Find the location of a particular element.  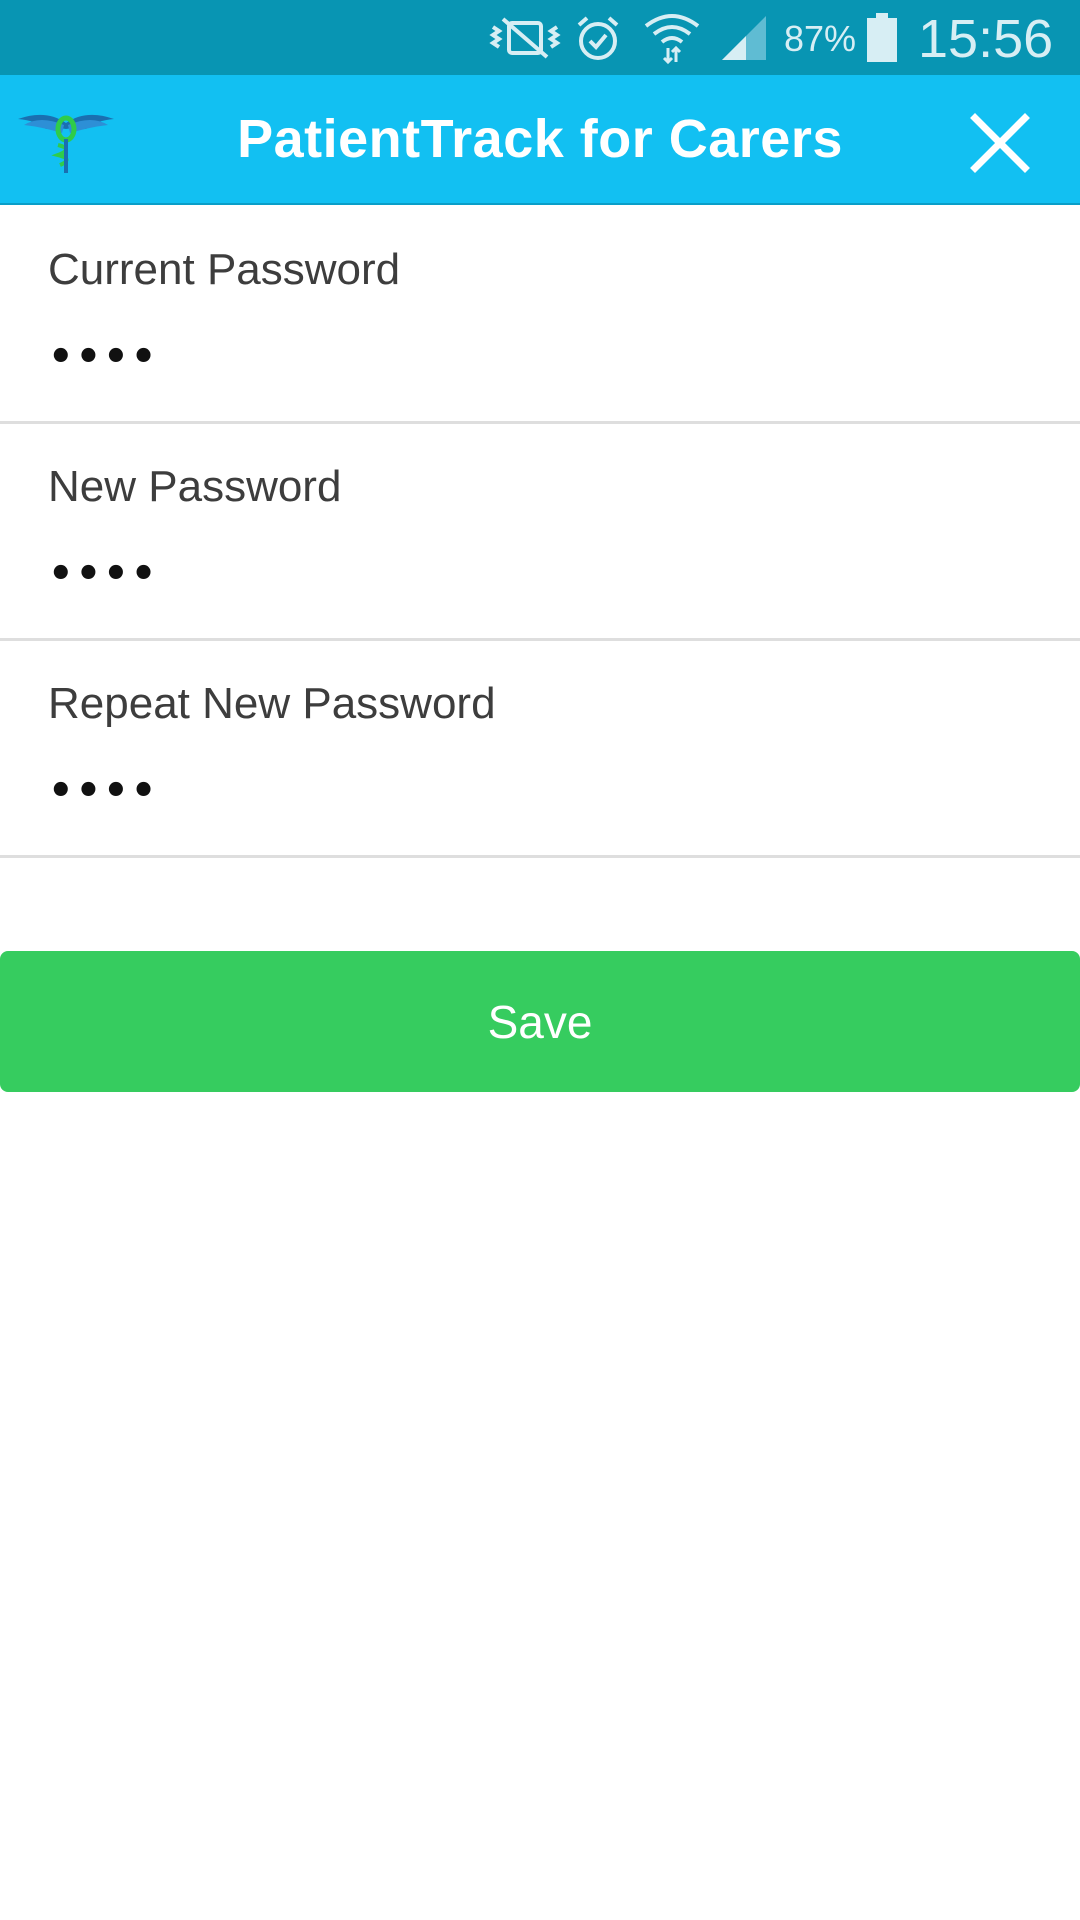

repeat-new-password-field: Repeat New Password is located at coordinates (540, 749).